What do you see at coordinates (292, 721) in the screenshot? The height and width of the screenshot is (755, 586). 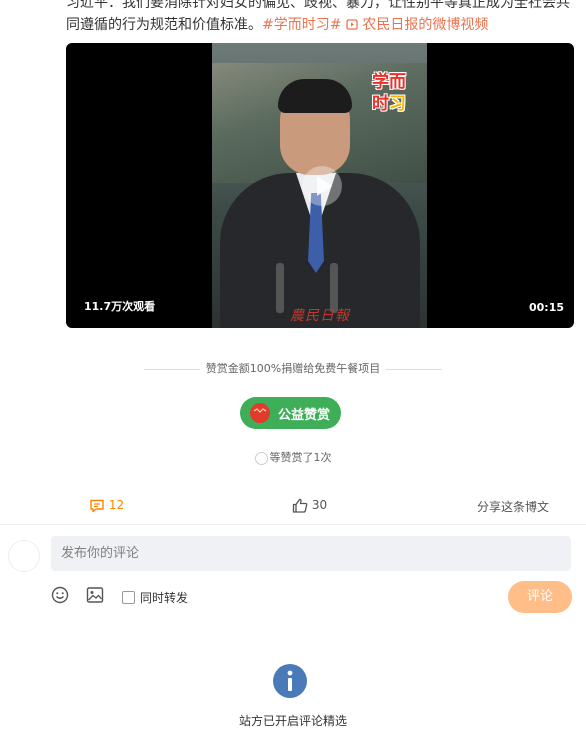 I see `comment-selection-notice: 站方已开启评论精选` at bounding box center [292, 721].